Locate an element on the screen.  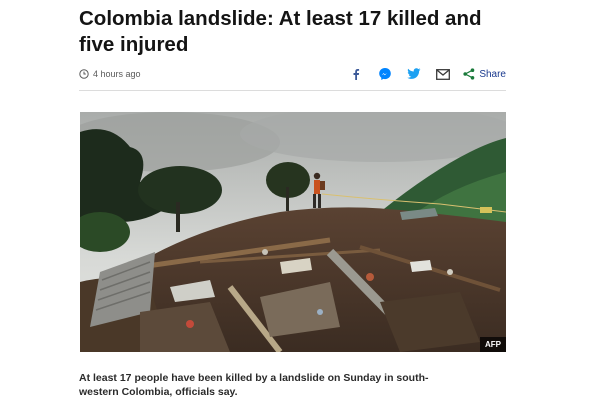
timestamp: 4 hours ago is located at coordinates (110, 74).